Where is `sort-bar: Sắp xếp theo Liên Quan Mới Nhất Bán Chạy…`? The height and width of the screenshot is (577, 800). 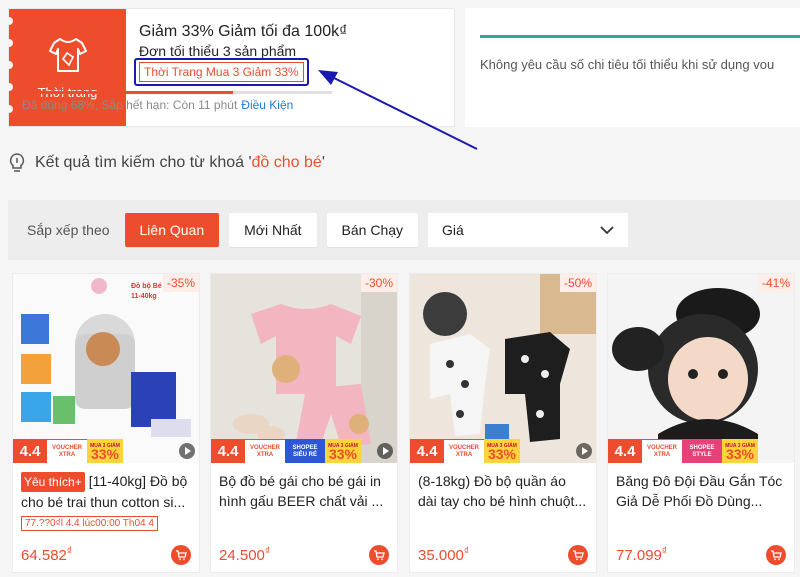 sort-bar: Sắp xếp theo Liên Quan Mới Nhất Bán Chạy… is located at coordinates (404, 230).